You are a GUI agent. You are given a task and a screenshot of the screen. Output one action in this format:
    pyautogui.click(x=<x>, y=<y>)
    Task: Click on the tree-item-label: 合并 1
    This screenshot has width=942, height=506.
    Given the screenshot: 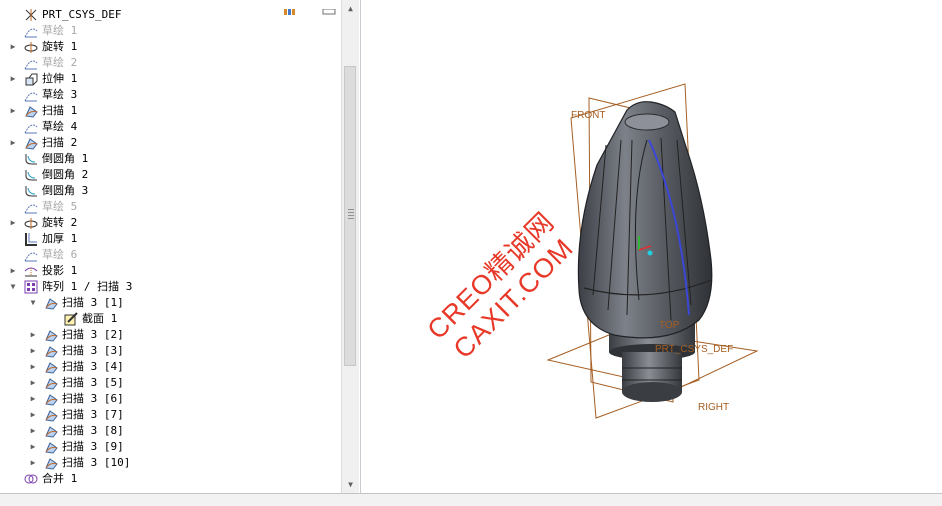 What is the action you would take?
    pyautogui.click(x=60, y=478)
    